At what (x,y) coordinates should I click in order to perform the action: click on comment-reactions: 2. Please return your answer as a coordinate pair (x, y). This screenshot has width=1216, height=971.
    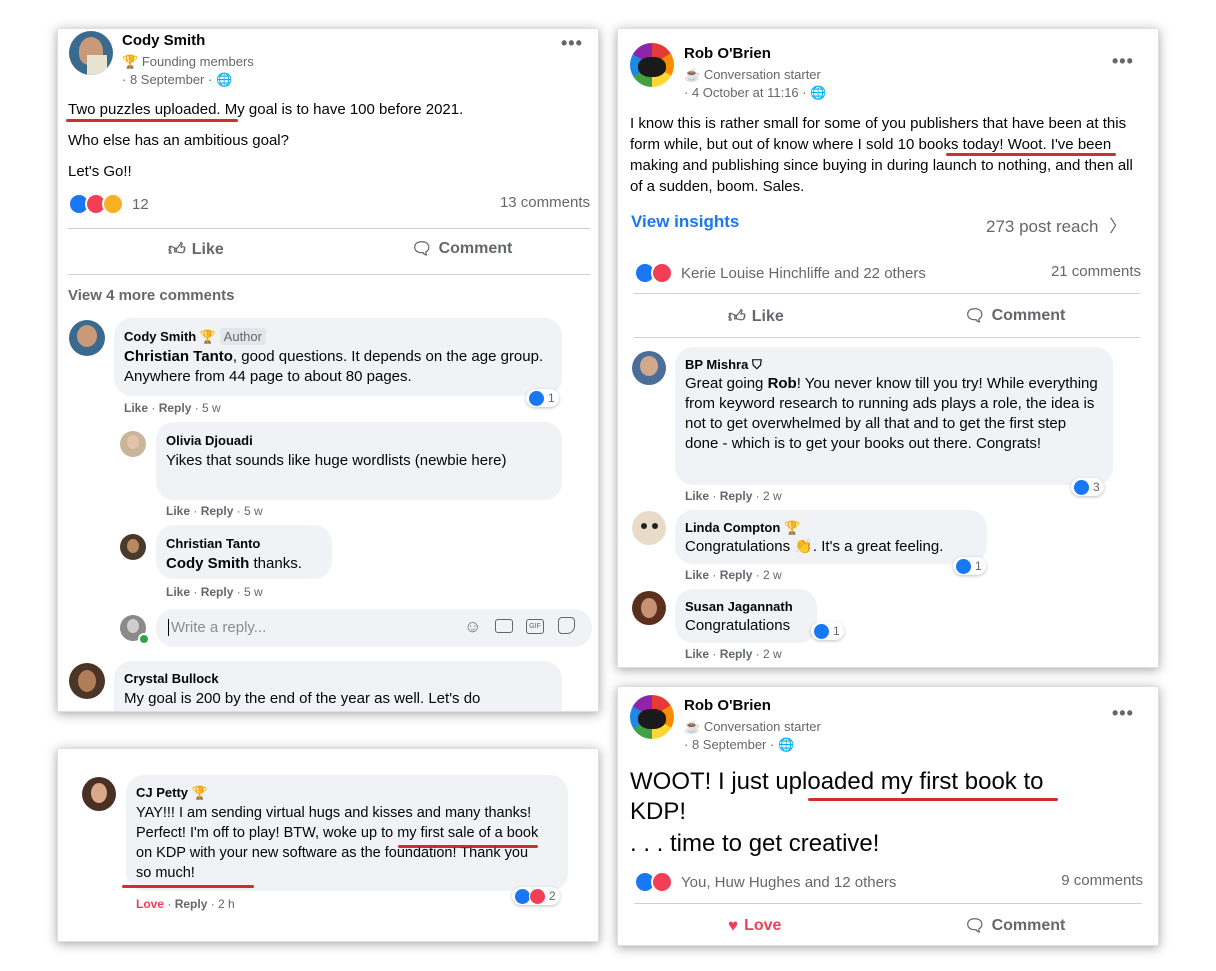
    Looking at the image, I should click on (536, 896).